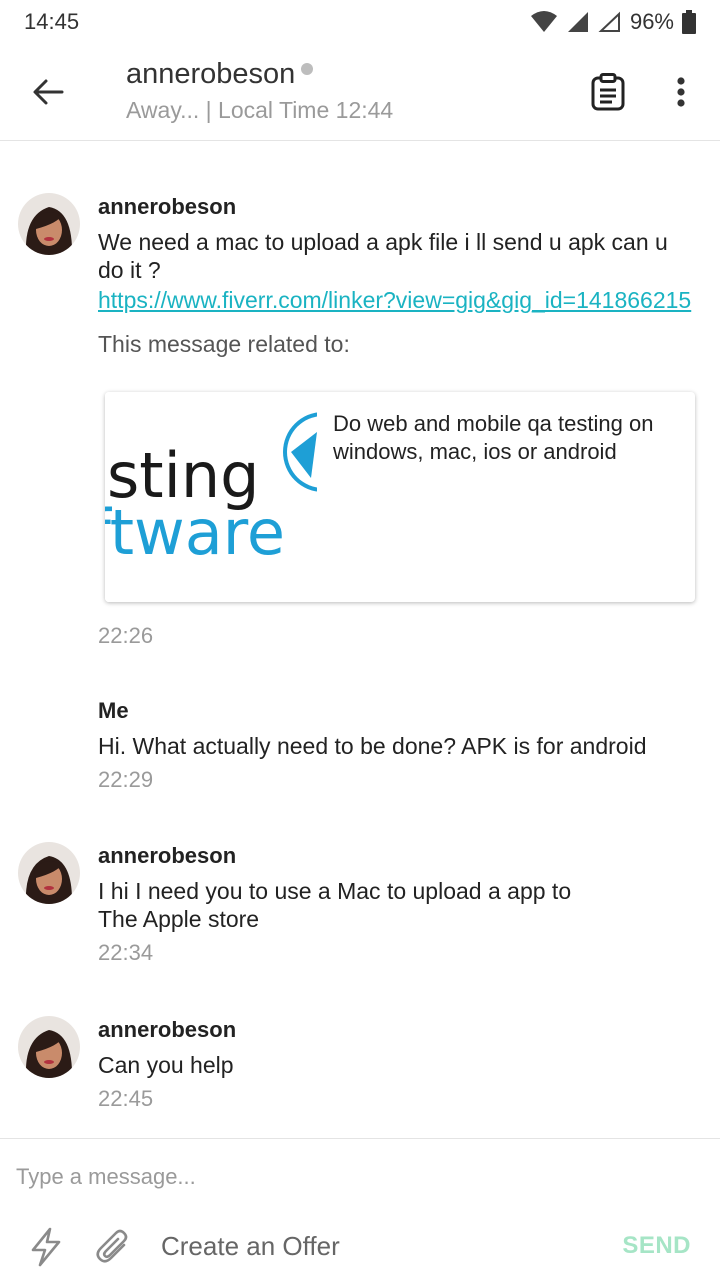 This screenshot has height=1280, width=720. What do you see at coordinates (360, 22) in the screenshot?
I see `status-bar: 14:45 96%` at bounding box center [360, 22].